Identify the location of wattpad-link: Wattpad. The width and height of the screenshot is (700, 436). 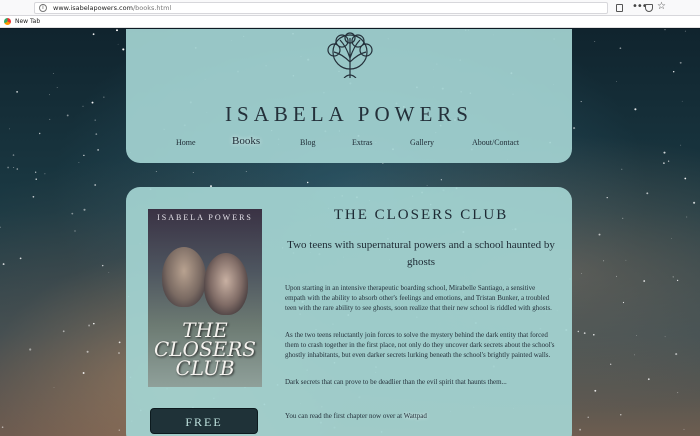
(415, 416).